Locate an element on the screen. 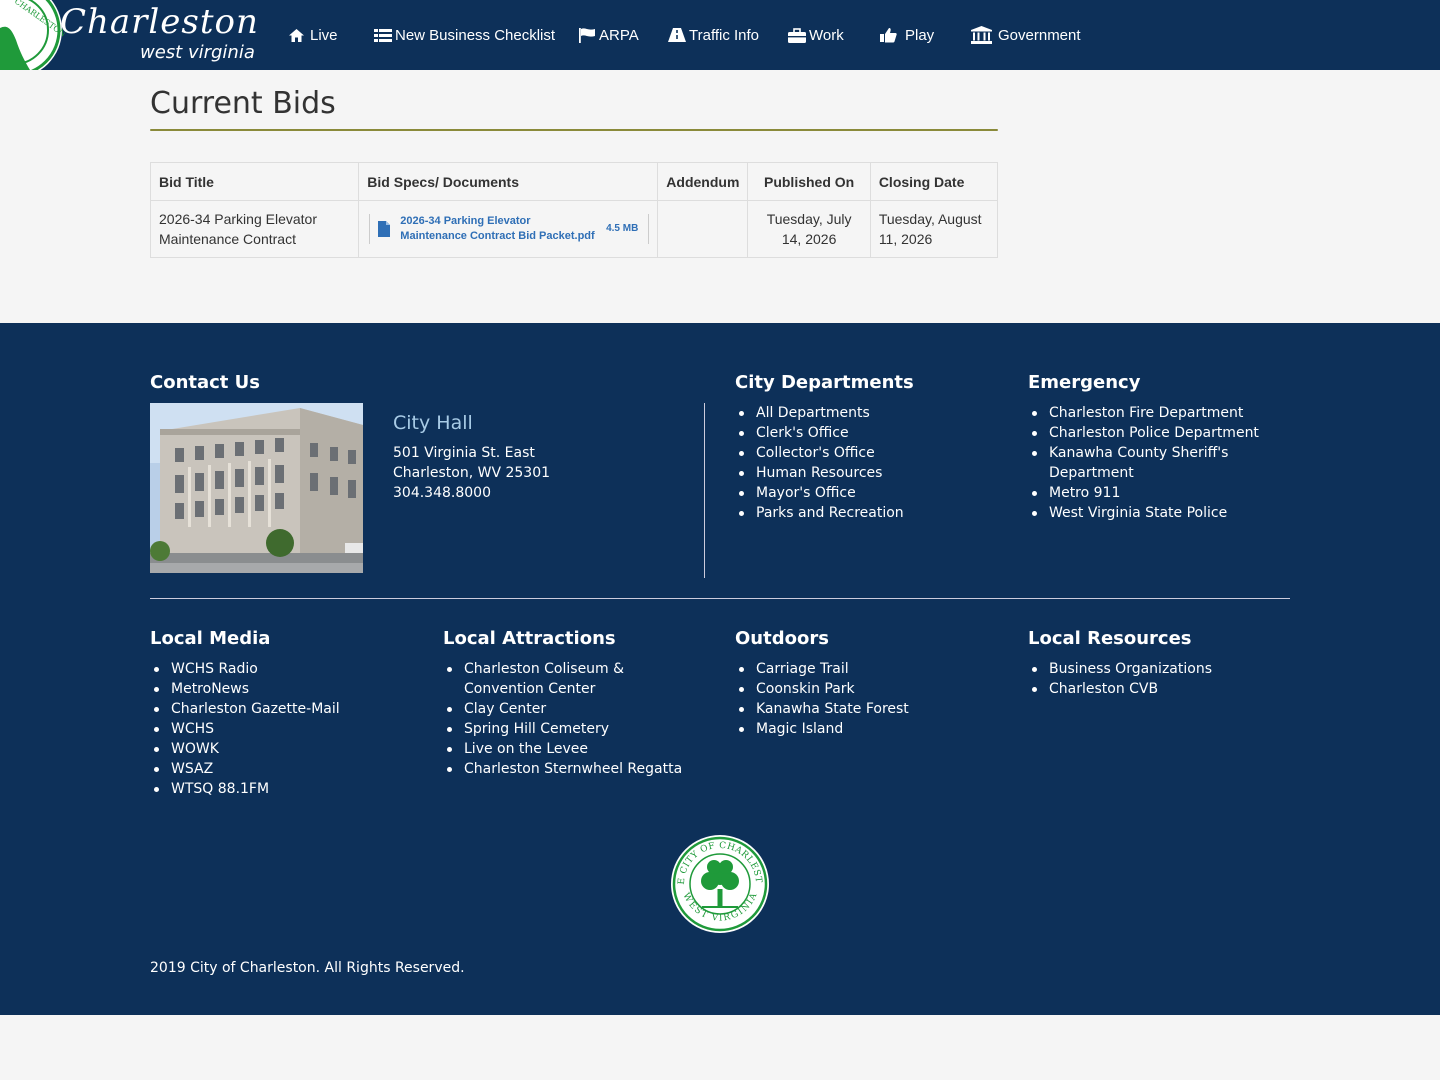  bid-document-size: 4.5 MB is located at coordinates (622, 228).